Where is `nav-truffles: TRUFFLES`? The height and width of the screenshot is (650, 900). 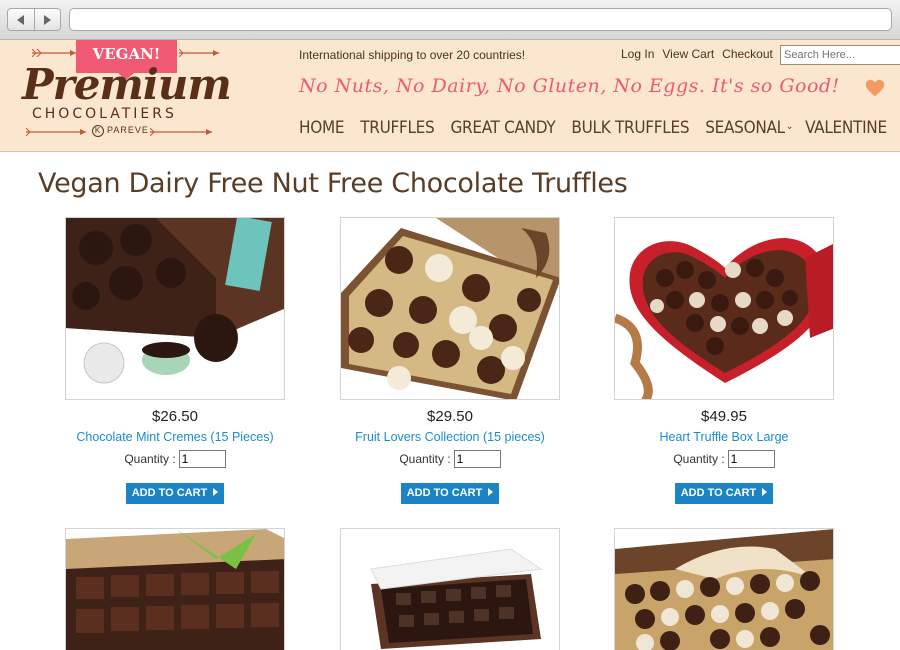
nav-truffles: TRUFFLES is located at coordinates (397, 128).